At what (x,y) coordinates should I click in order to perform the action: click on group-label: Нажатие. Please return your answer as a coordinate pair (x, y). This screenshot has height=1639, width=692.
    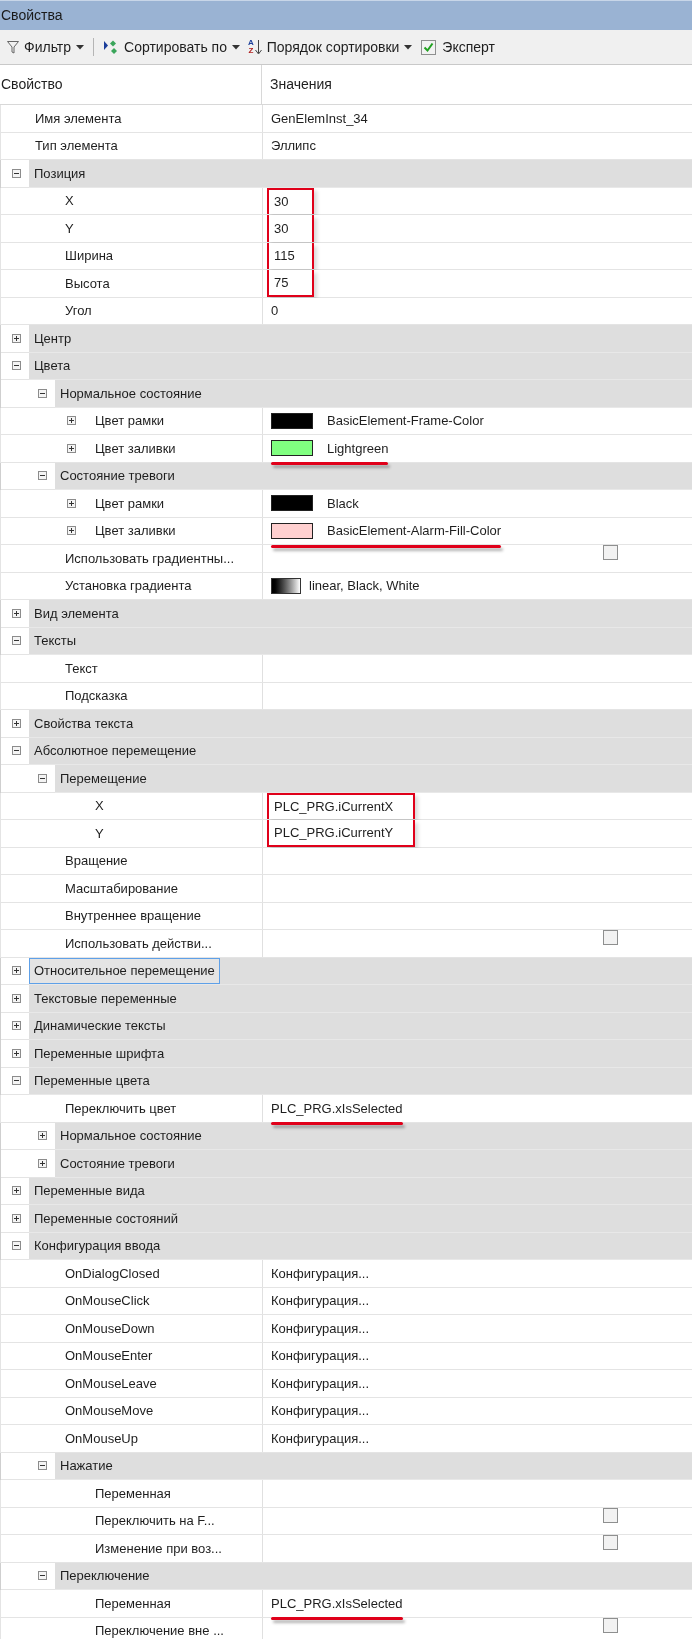
    Looking at the image, I should click on (86, 1466).